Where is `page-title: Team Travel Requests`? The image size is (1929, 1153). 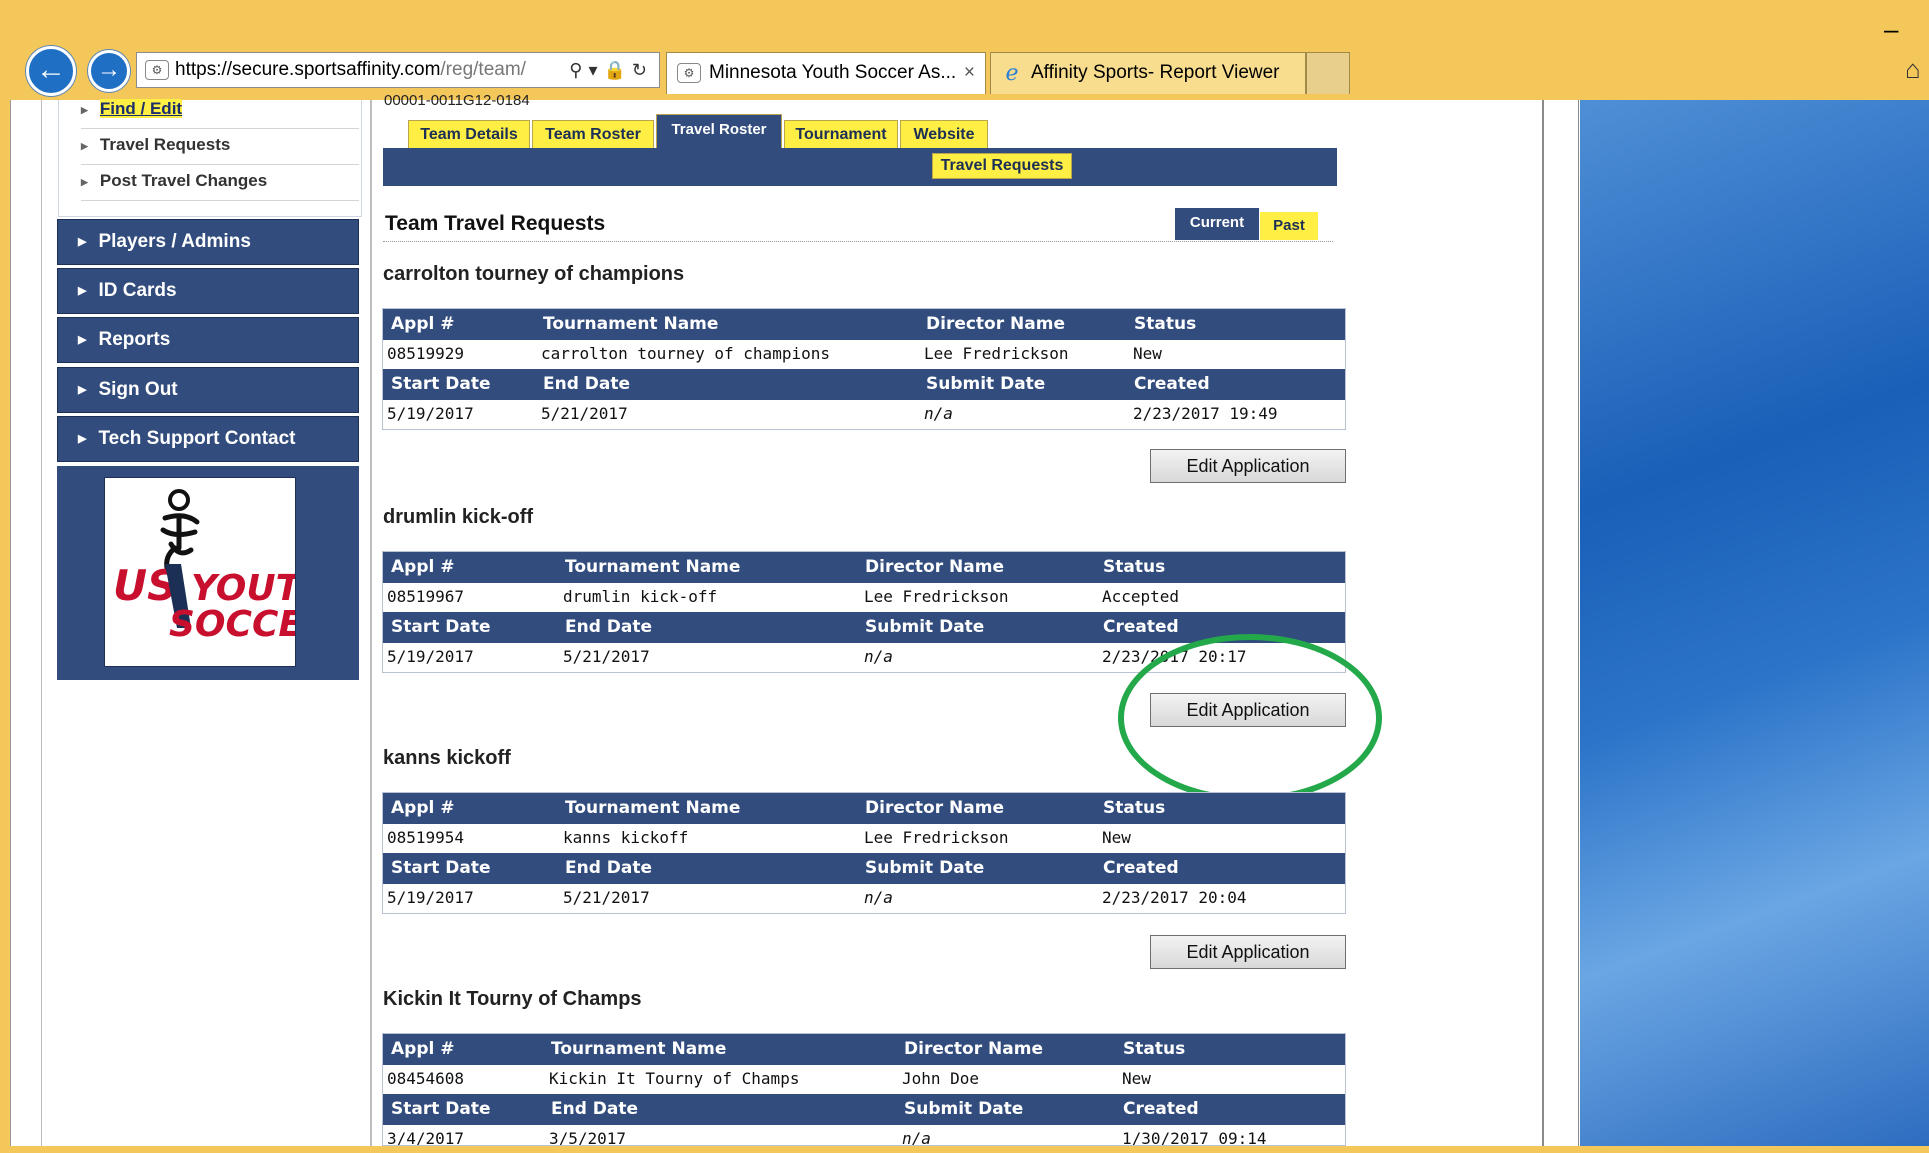
page-title: Team Travel Requests is located at coordinates (495, 223).